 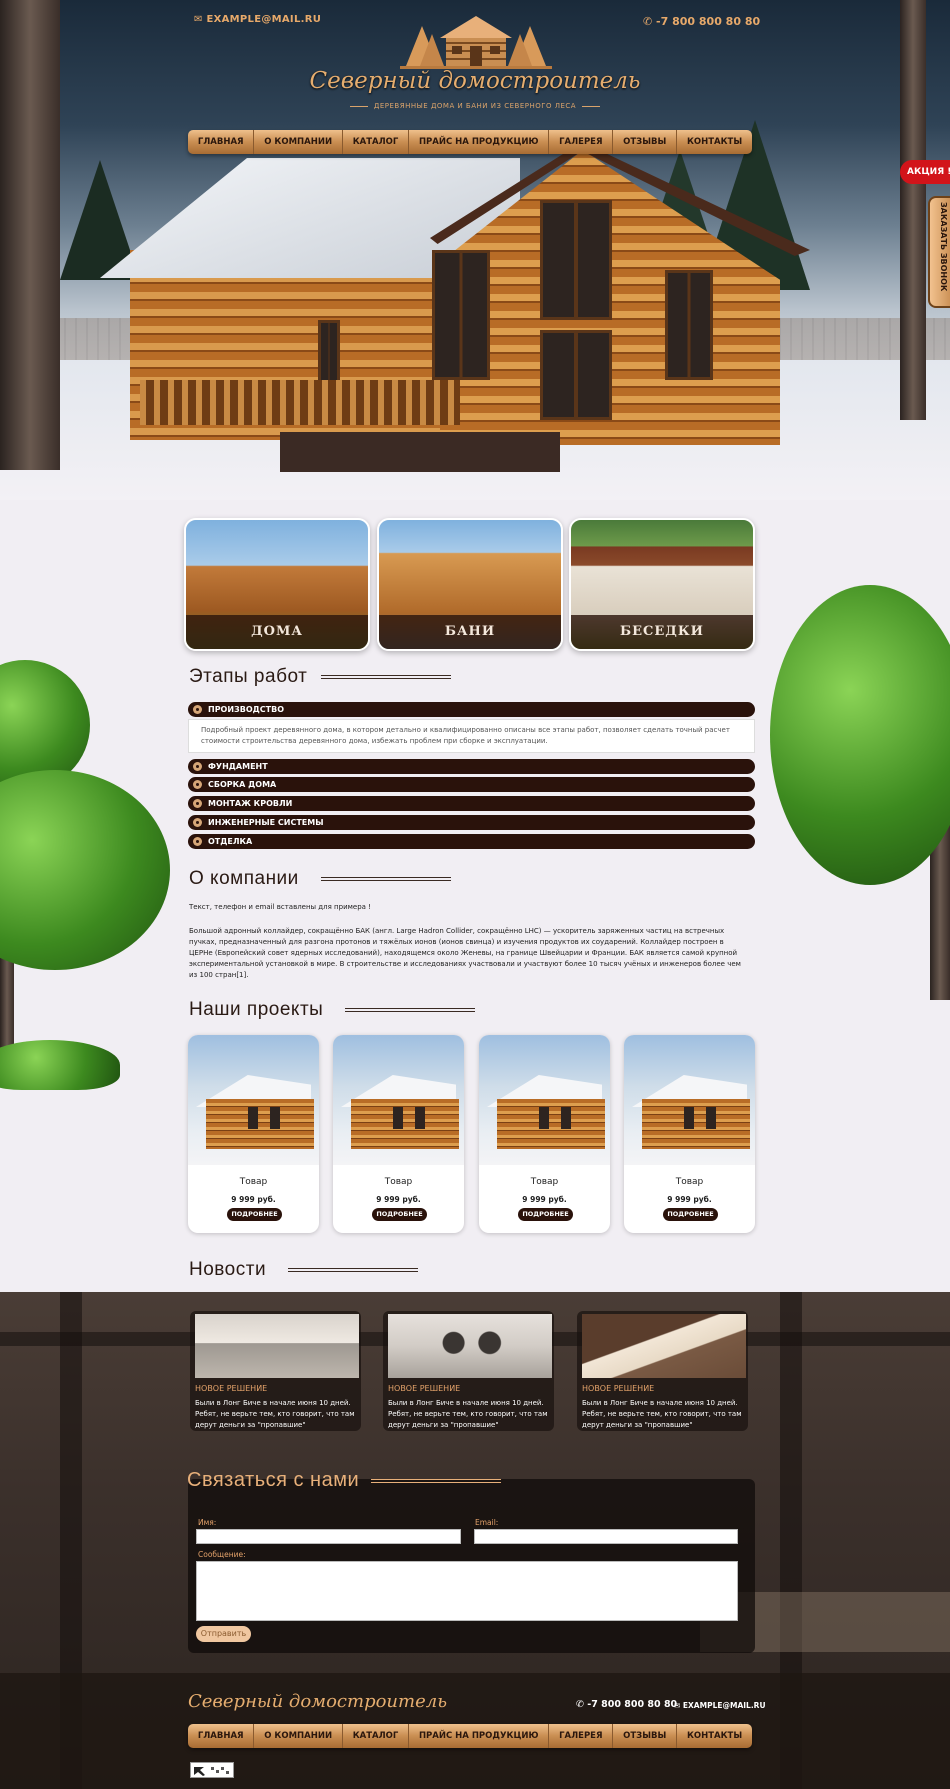 What do you see at coordinates (479, 142) in the screenshot?
I see `nav-item-price: ПРАЙС НА ПРОДУКЦИЮ` at bounding box center [479, 142].